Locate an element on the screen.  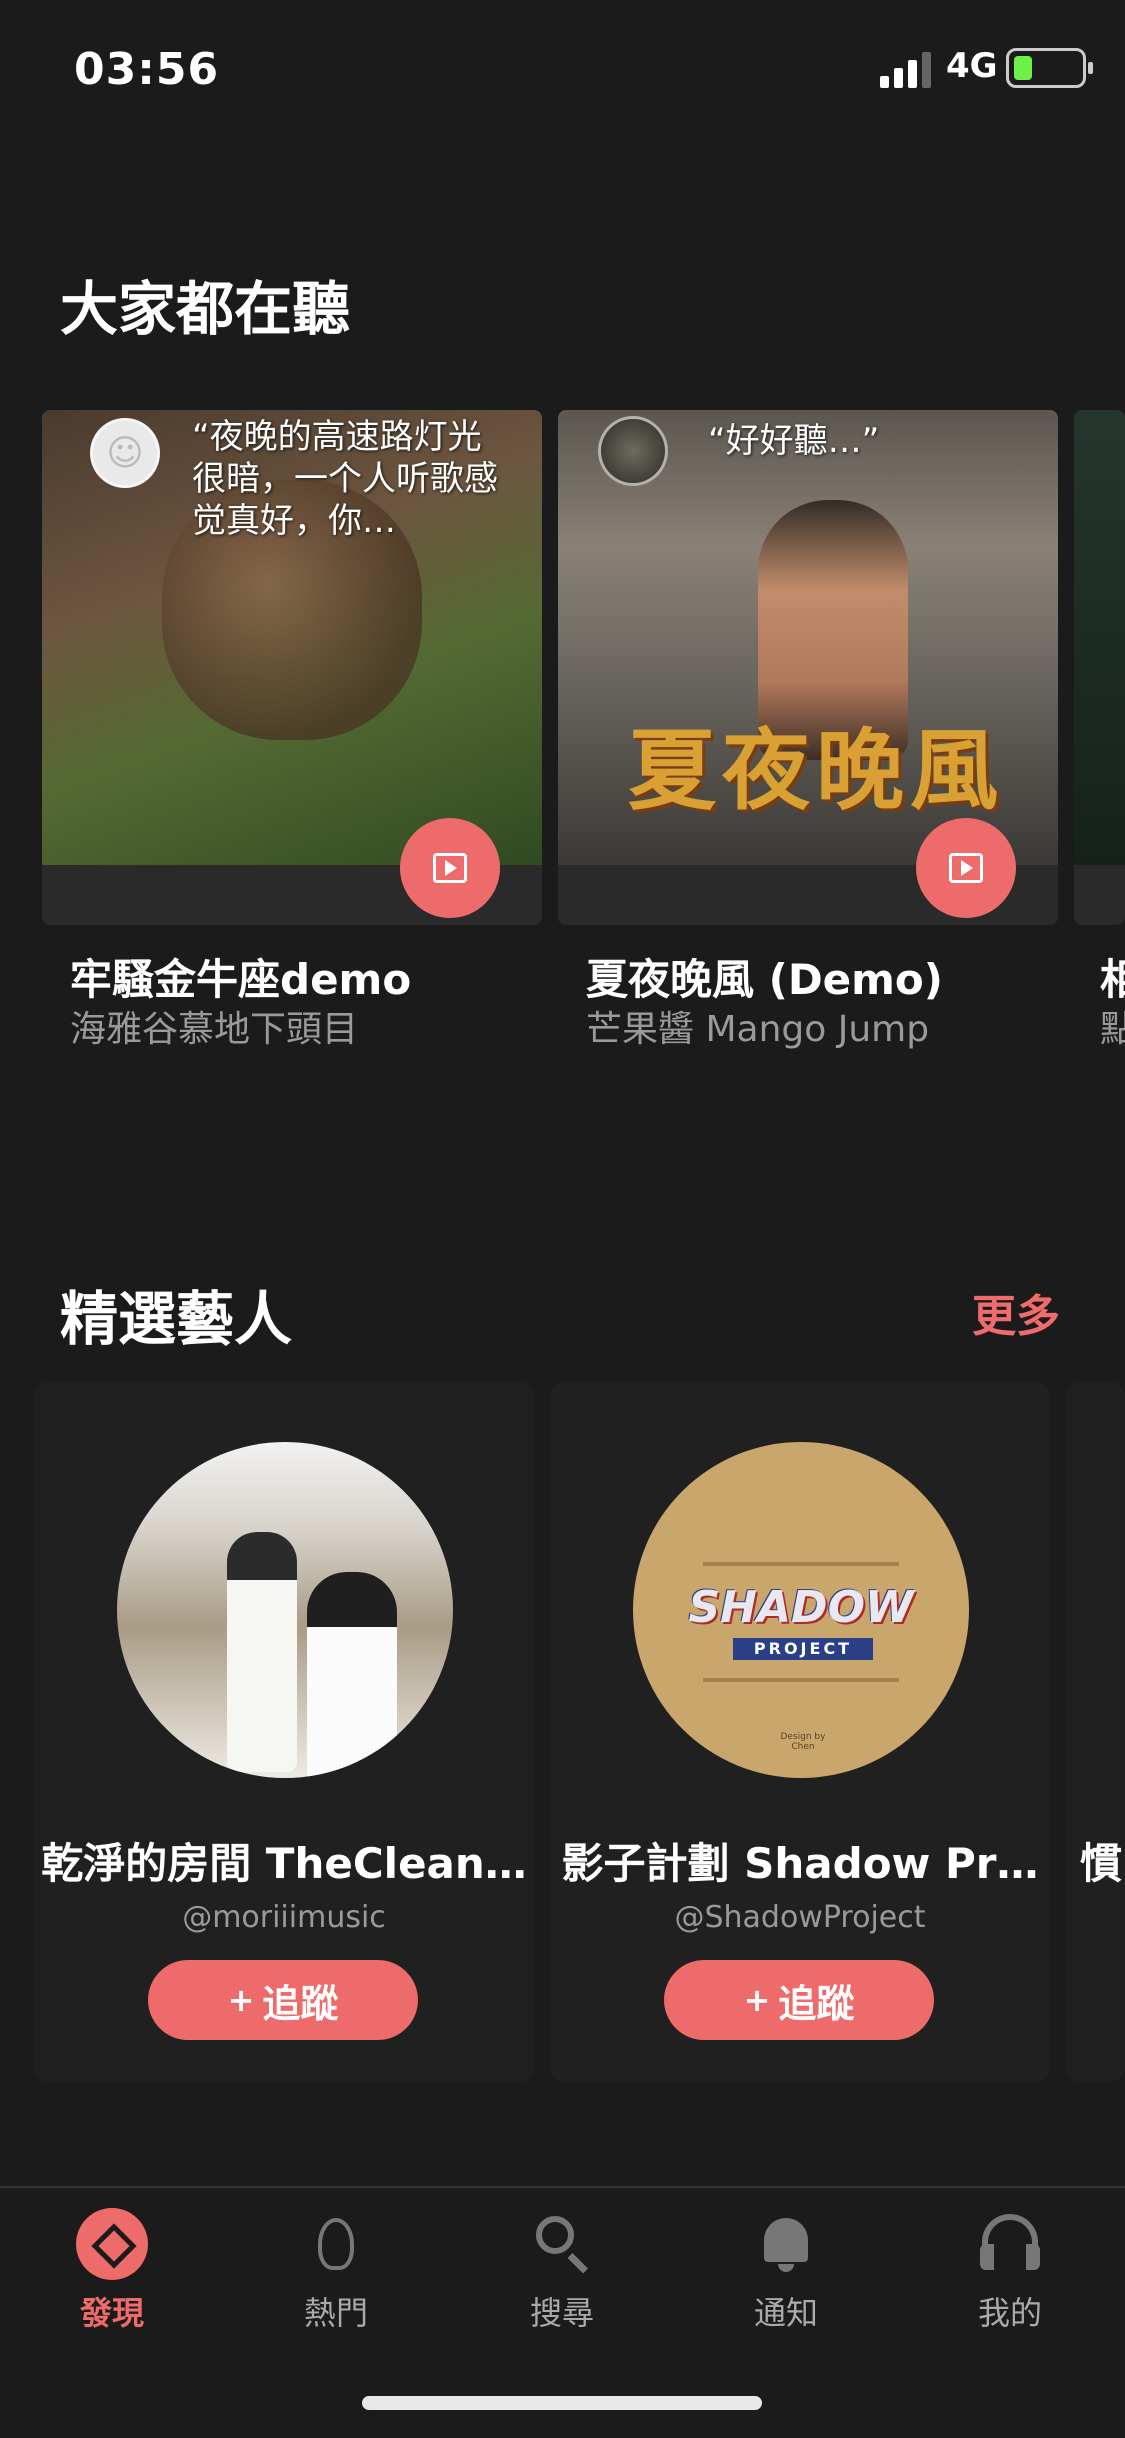
listen-card is located at coordinates (1099, 667).